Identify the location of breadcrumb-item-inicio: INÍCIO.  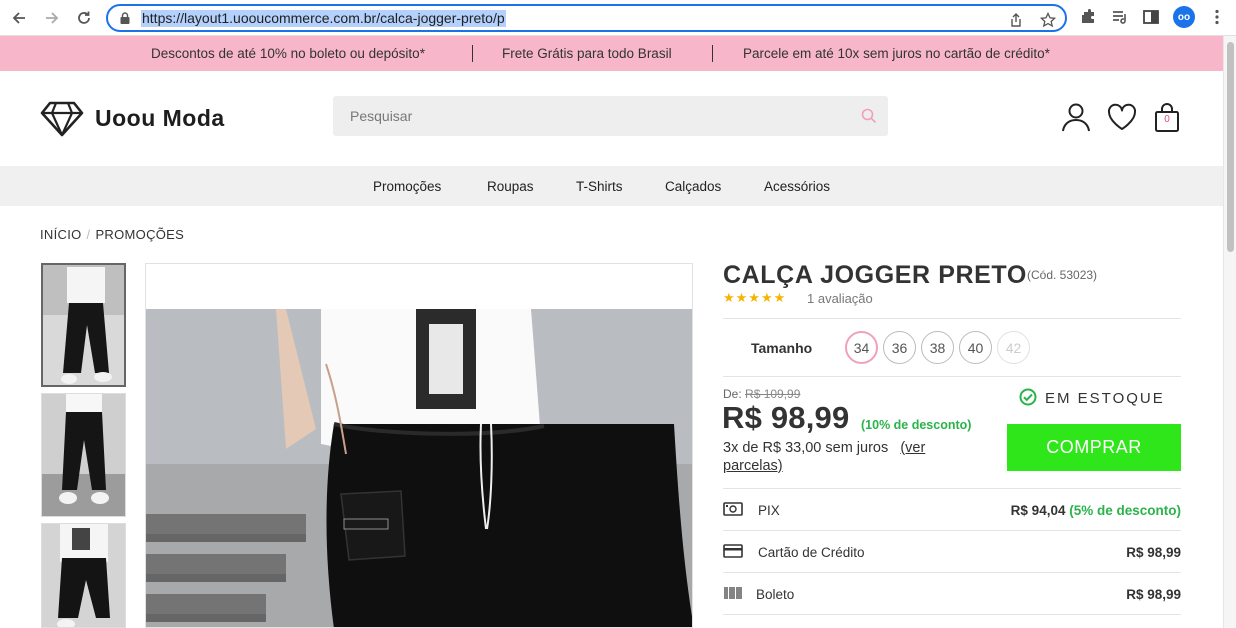
(61, 234).